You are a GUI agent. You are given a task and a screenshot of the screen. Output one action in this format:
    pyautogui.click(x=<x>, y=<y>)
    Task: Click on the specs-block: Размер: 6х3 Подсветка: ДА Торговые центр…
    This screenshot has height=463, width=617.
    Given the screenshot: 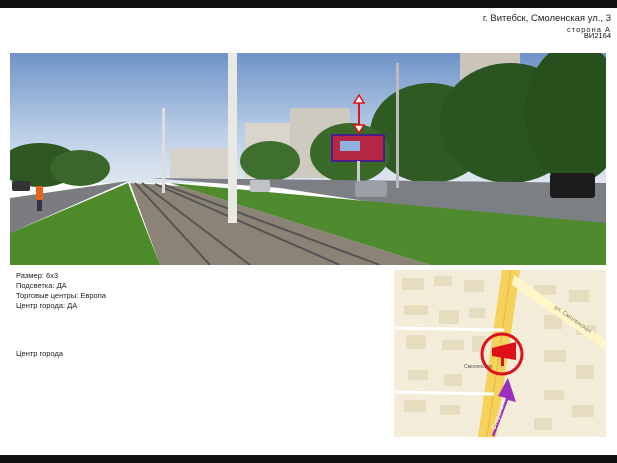 What is the action you would take?
    pyautogui.click(x=61, y=291)
    